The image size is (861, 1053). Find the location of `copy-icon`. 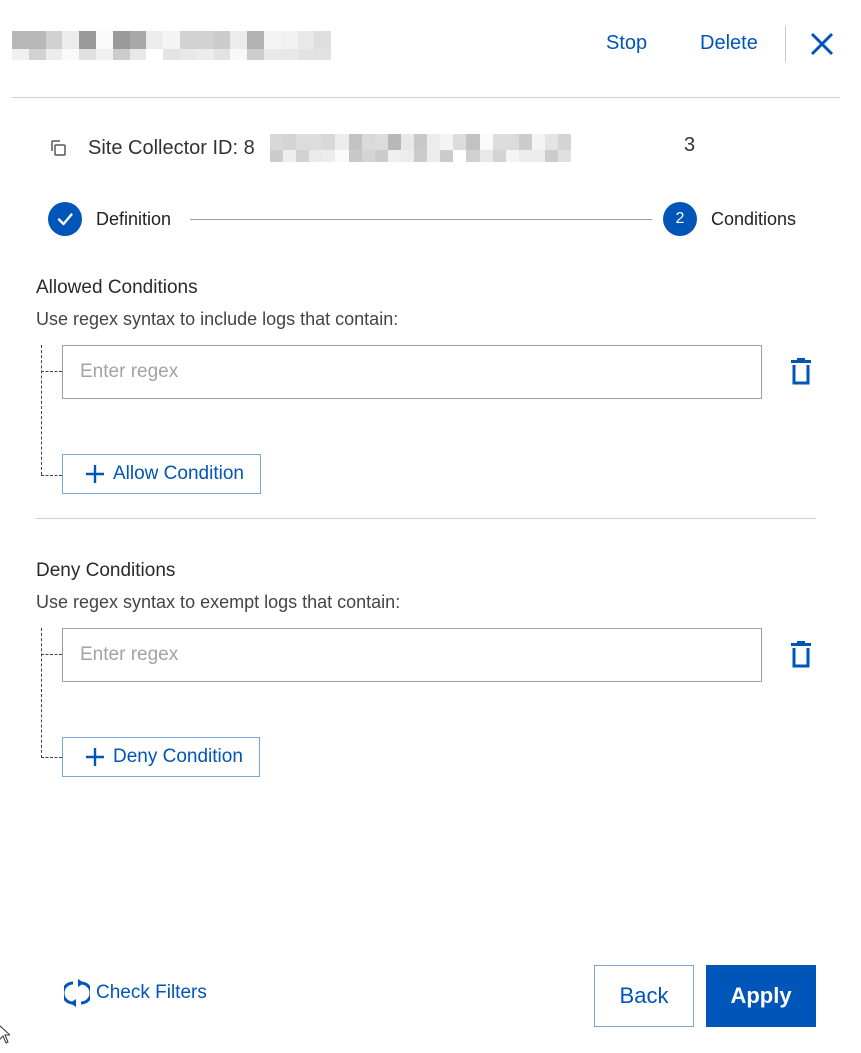

copy-icon is located at coordinates (58, 148).